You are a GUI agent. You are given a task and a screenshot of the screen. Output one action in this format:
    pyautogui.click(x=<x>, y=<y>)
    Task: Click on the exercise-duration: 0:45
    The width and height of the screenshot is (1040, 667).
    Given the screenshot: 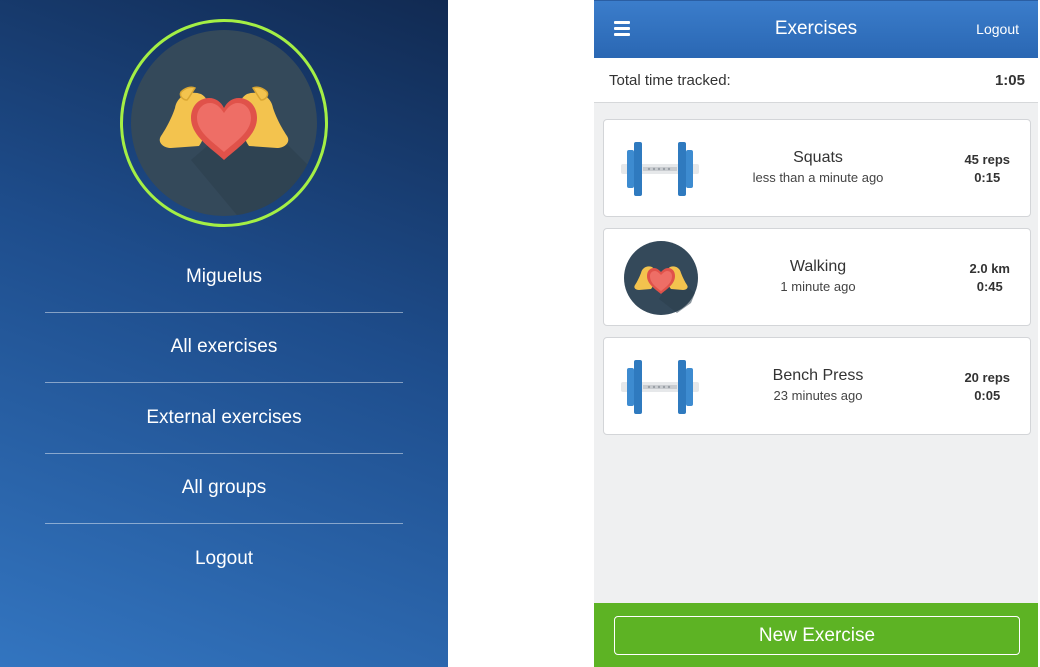 What is the action you would take?
    pyautogui.click(x=989, y=286)
    